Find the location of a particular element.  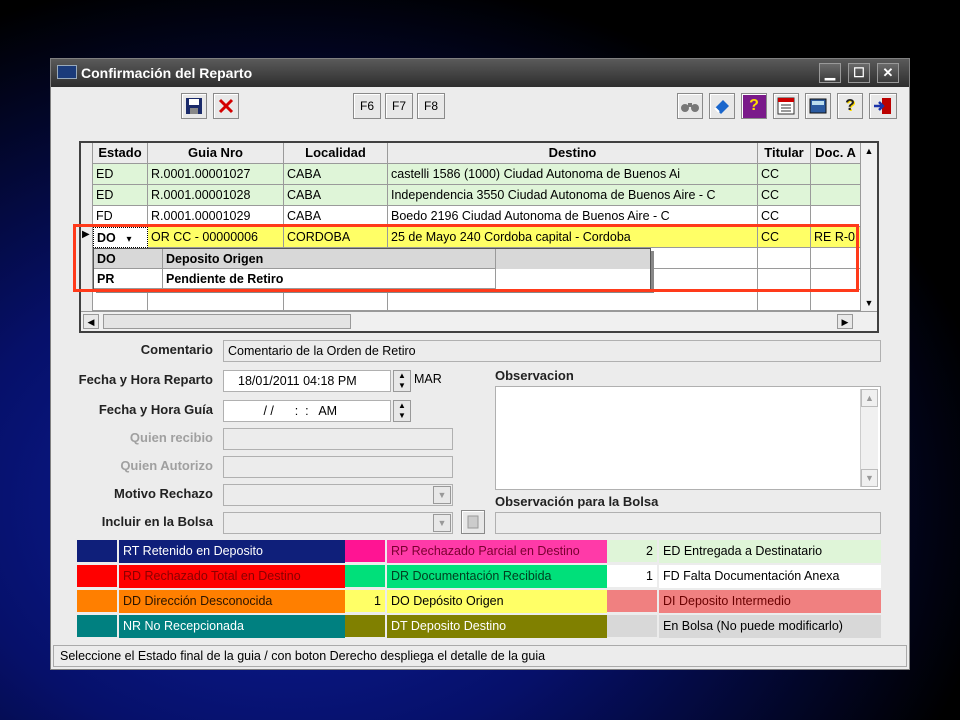

legend-label: DI Deposito Intermedio is located at coordinates (770, 601).